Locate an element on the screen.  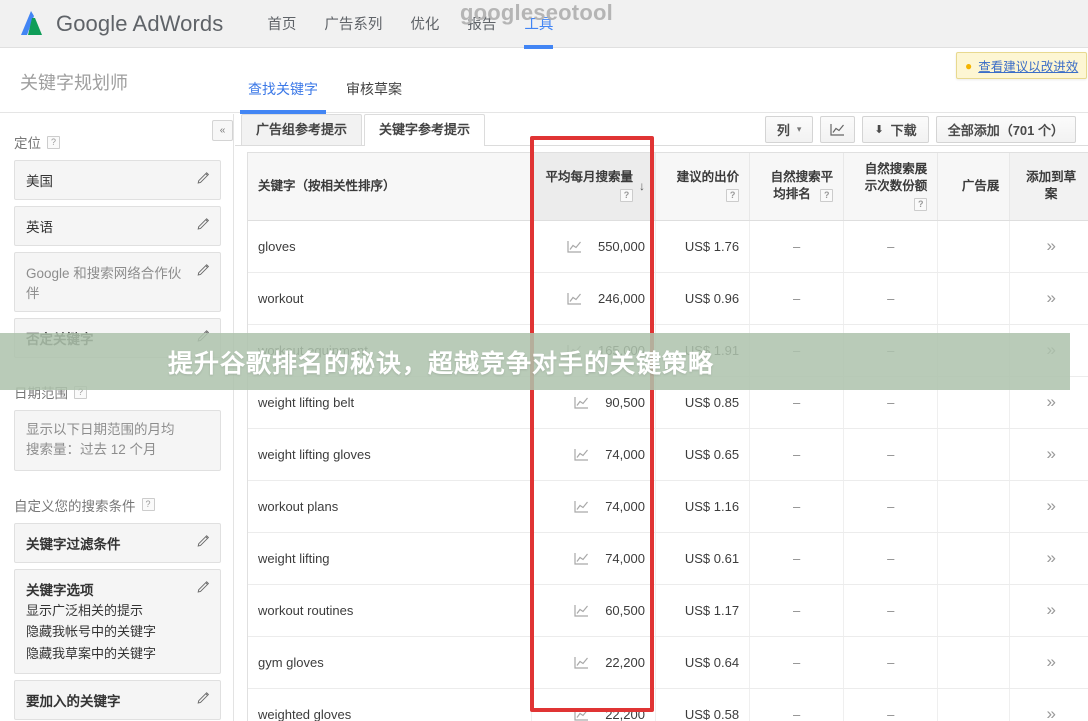
nav-item-home: 首页 is located at coordinates (281, 24).